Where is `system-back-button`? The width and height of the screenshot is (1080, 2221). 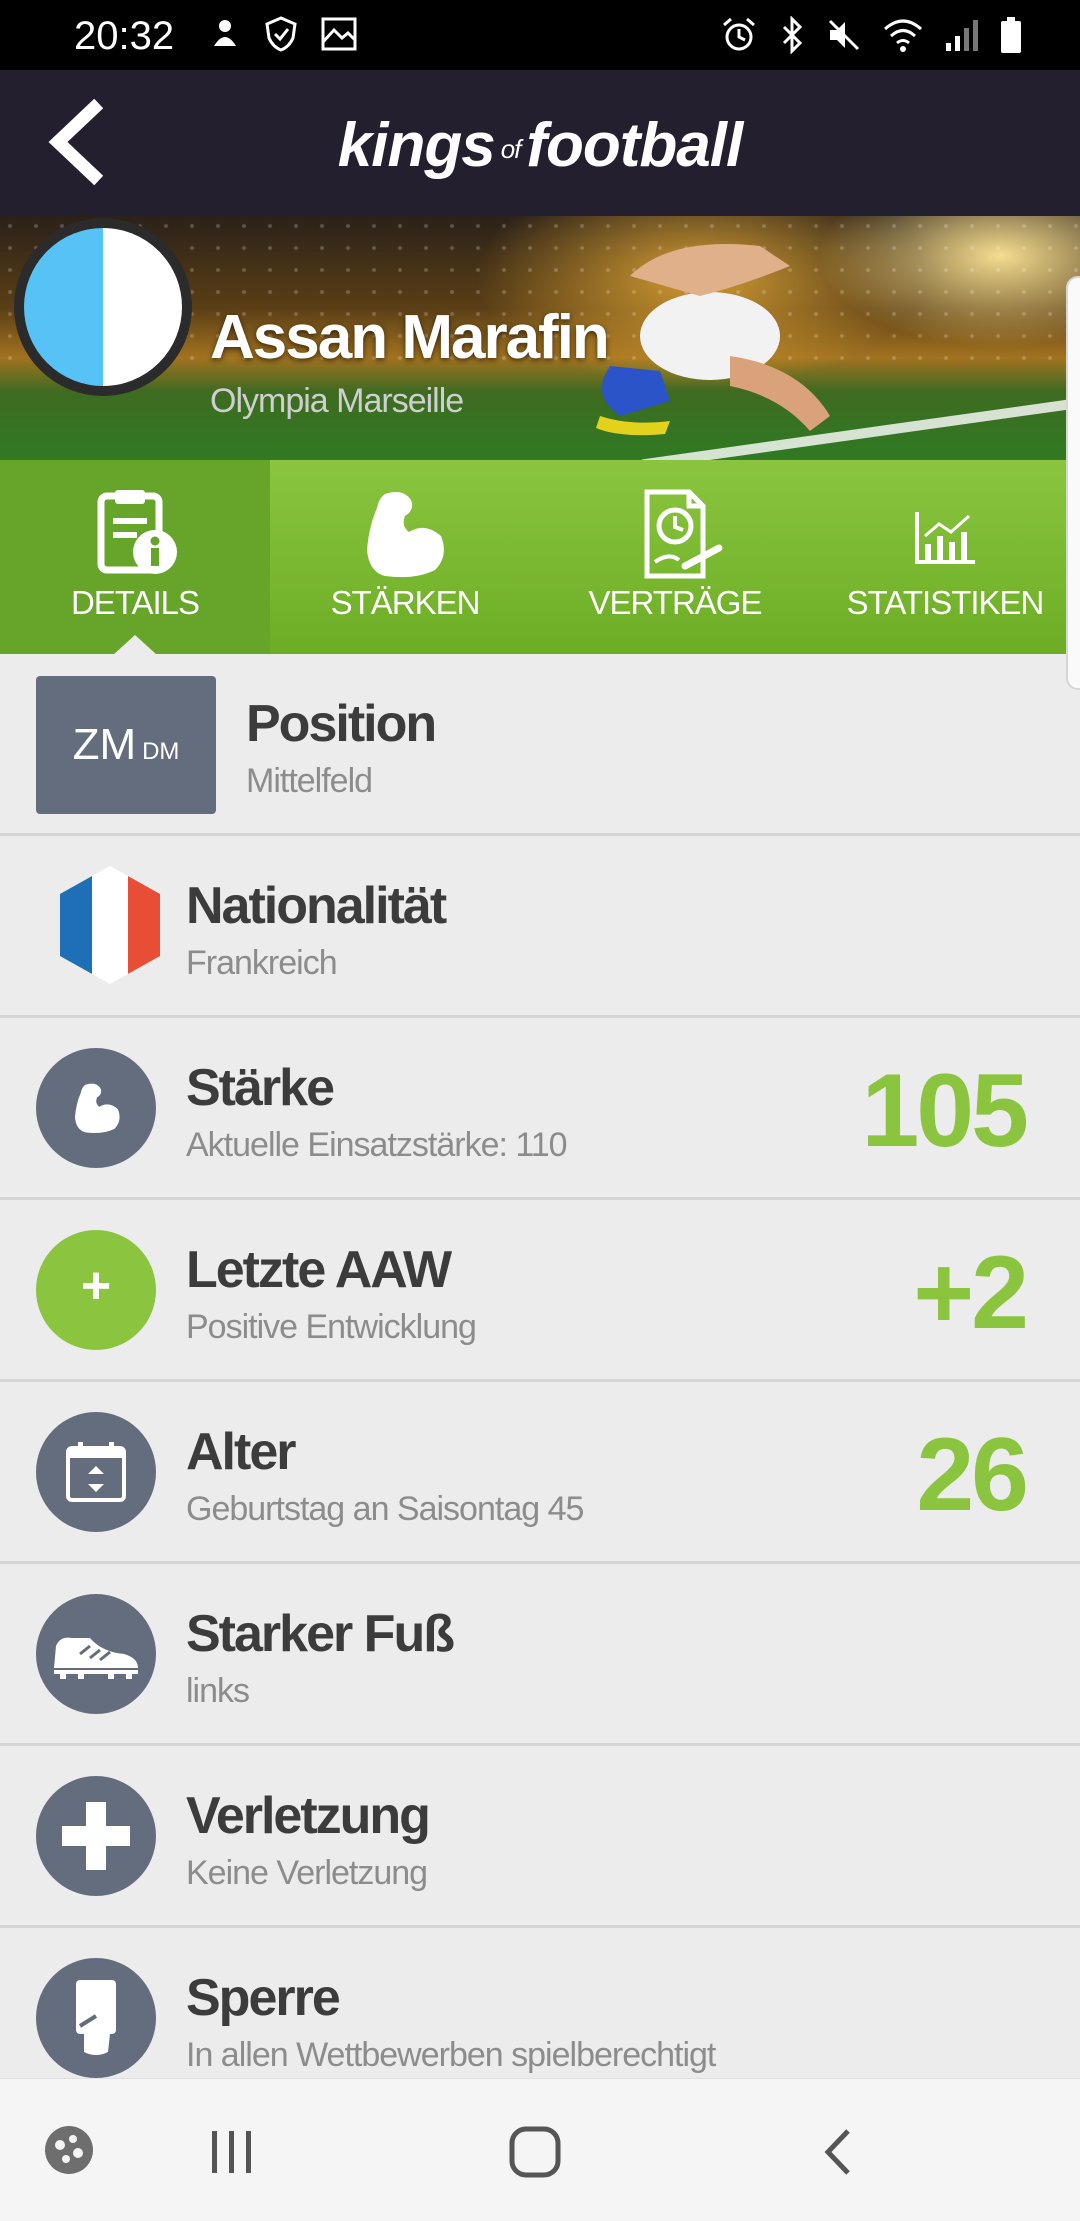
system-back-button is located at coordinates (838, 2154).